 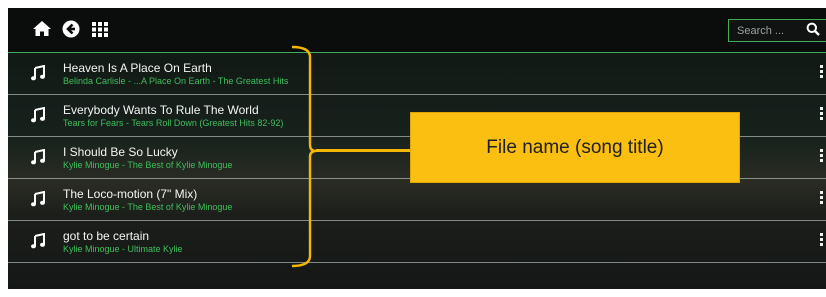 I want to click on search-input, so click(x=764, y=30).